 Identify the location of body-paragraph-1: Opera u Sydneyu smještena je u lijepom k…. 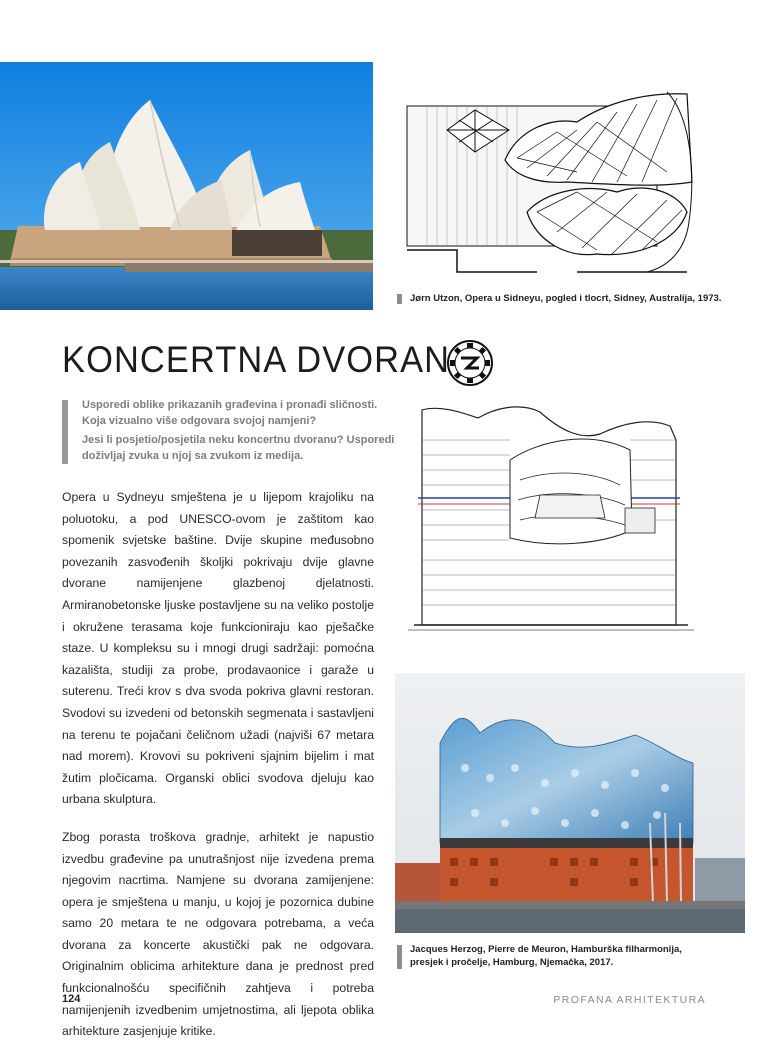
(218, 648).